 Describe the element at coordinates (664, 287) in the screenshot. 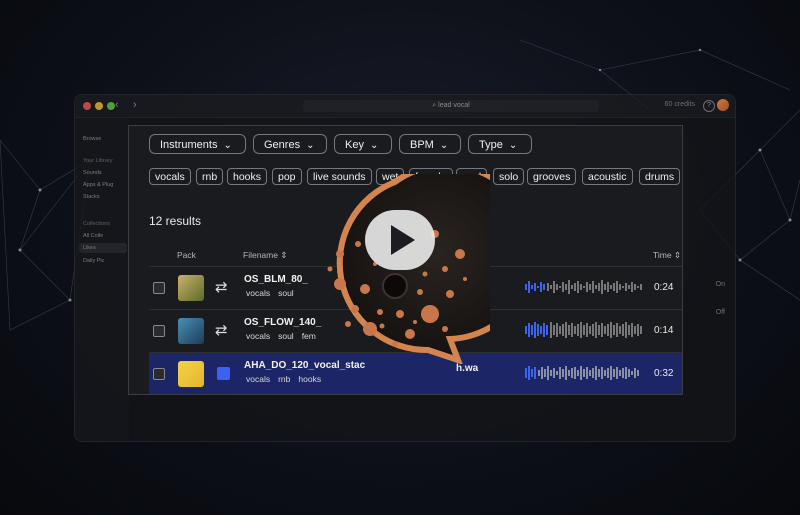

I see `duration: 0:24` at that location.